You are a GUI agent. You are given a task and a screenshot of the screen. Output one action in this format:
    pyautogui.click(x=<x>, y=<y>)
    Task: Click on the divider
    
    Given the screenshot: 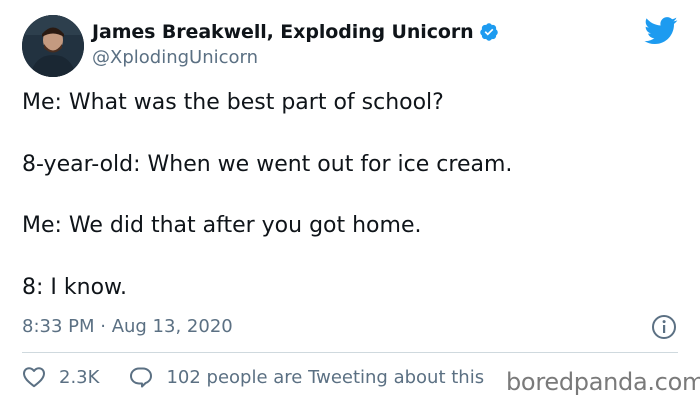 What is the action you would take?
    pyautogui.click(x=350, y=352)
    